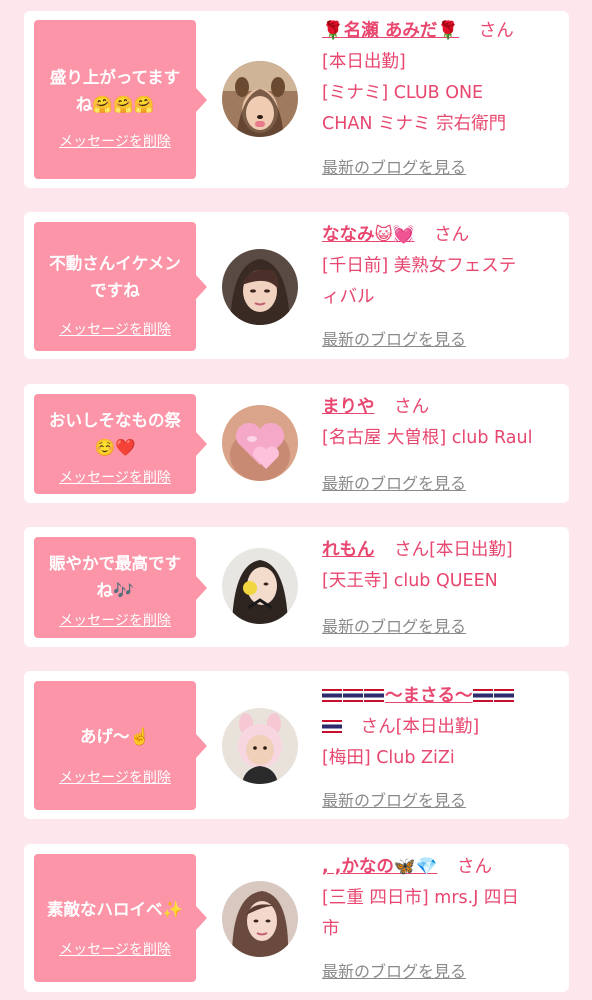  Describe the element at coordinates (368, 235) in the screenshot. I see `sender-name-link: ななみ😺💓` at that location.